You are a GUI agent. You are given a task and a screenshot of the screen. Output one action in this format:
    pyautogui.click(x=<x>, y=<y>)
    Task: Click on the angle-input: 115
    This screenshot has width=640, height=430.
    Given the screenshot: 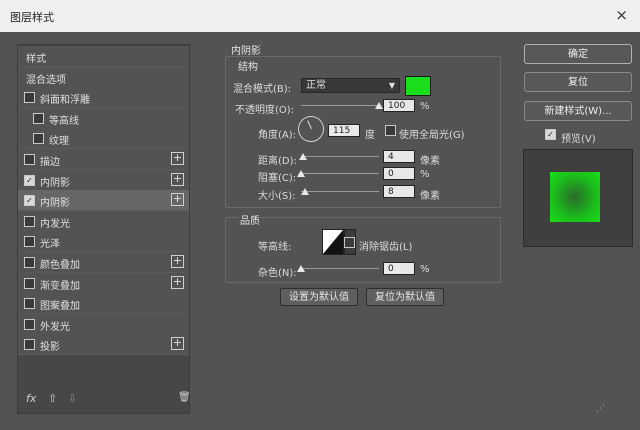 What is the action you would take?
    pyautogui.click(x=344, y=130)
    